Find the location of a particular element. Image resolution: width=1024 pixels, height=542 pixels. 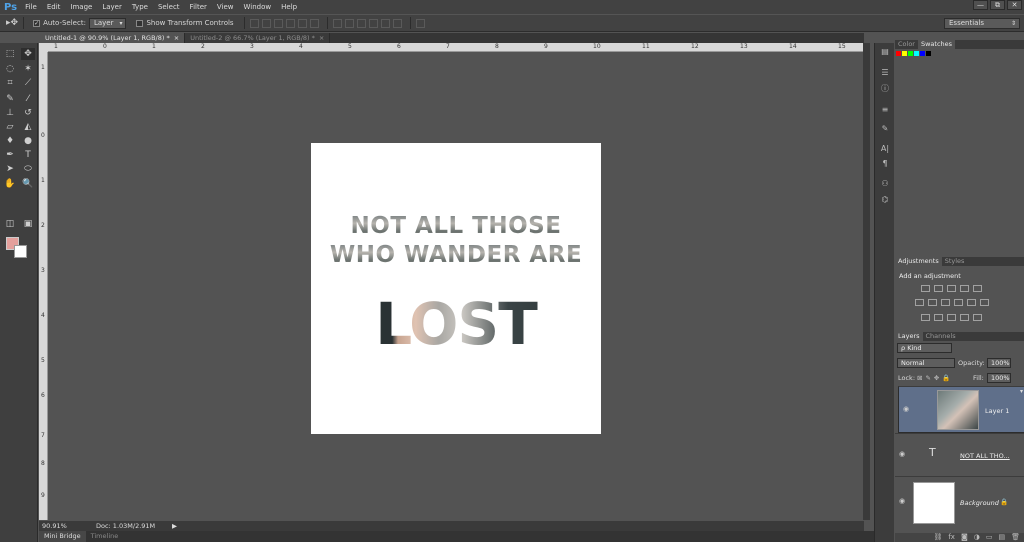

tab-adjustments: Adjustments is located at coordinates (918, 261).